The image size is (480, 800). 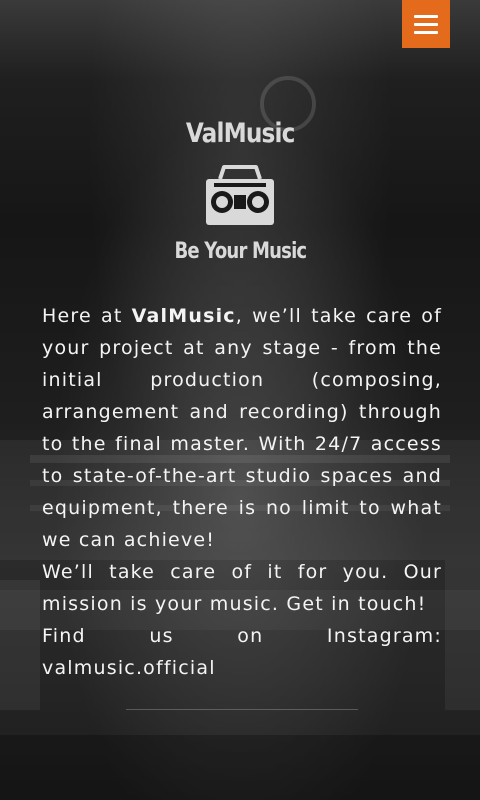 What do you see at coordinates (242, 652) in the screenshot?
I see `instagram-paragraph: Find us on Instagram: valmusic.official` at bounding box center [242, 652].